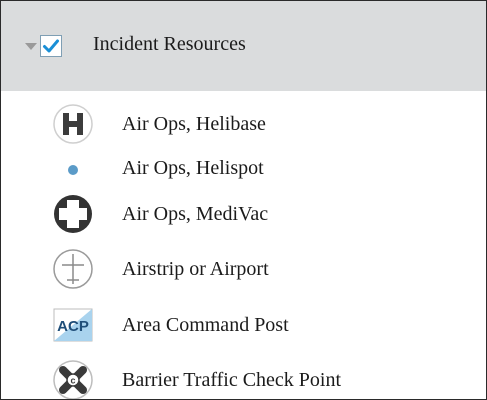 This screenshot has width=487, height=400. I want to click on layer-item-helispot: Air Ops, Helispot, so click(243, 168).